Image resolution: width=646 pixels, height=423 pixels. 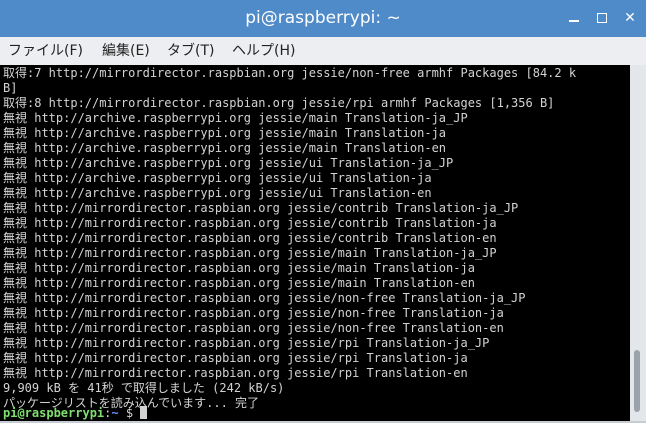 What do you see at coordinates (126, 51) in the screenshot?
I see `menu-edit: 編集(E)` at bounding box center [126, 51].